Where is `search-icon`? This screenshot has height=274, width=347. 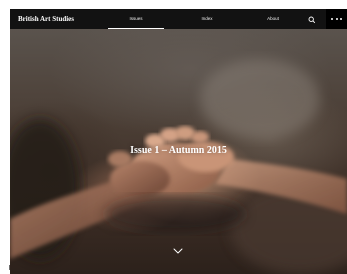 search-icon is located at coordinates (312, 20).